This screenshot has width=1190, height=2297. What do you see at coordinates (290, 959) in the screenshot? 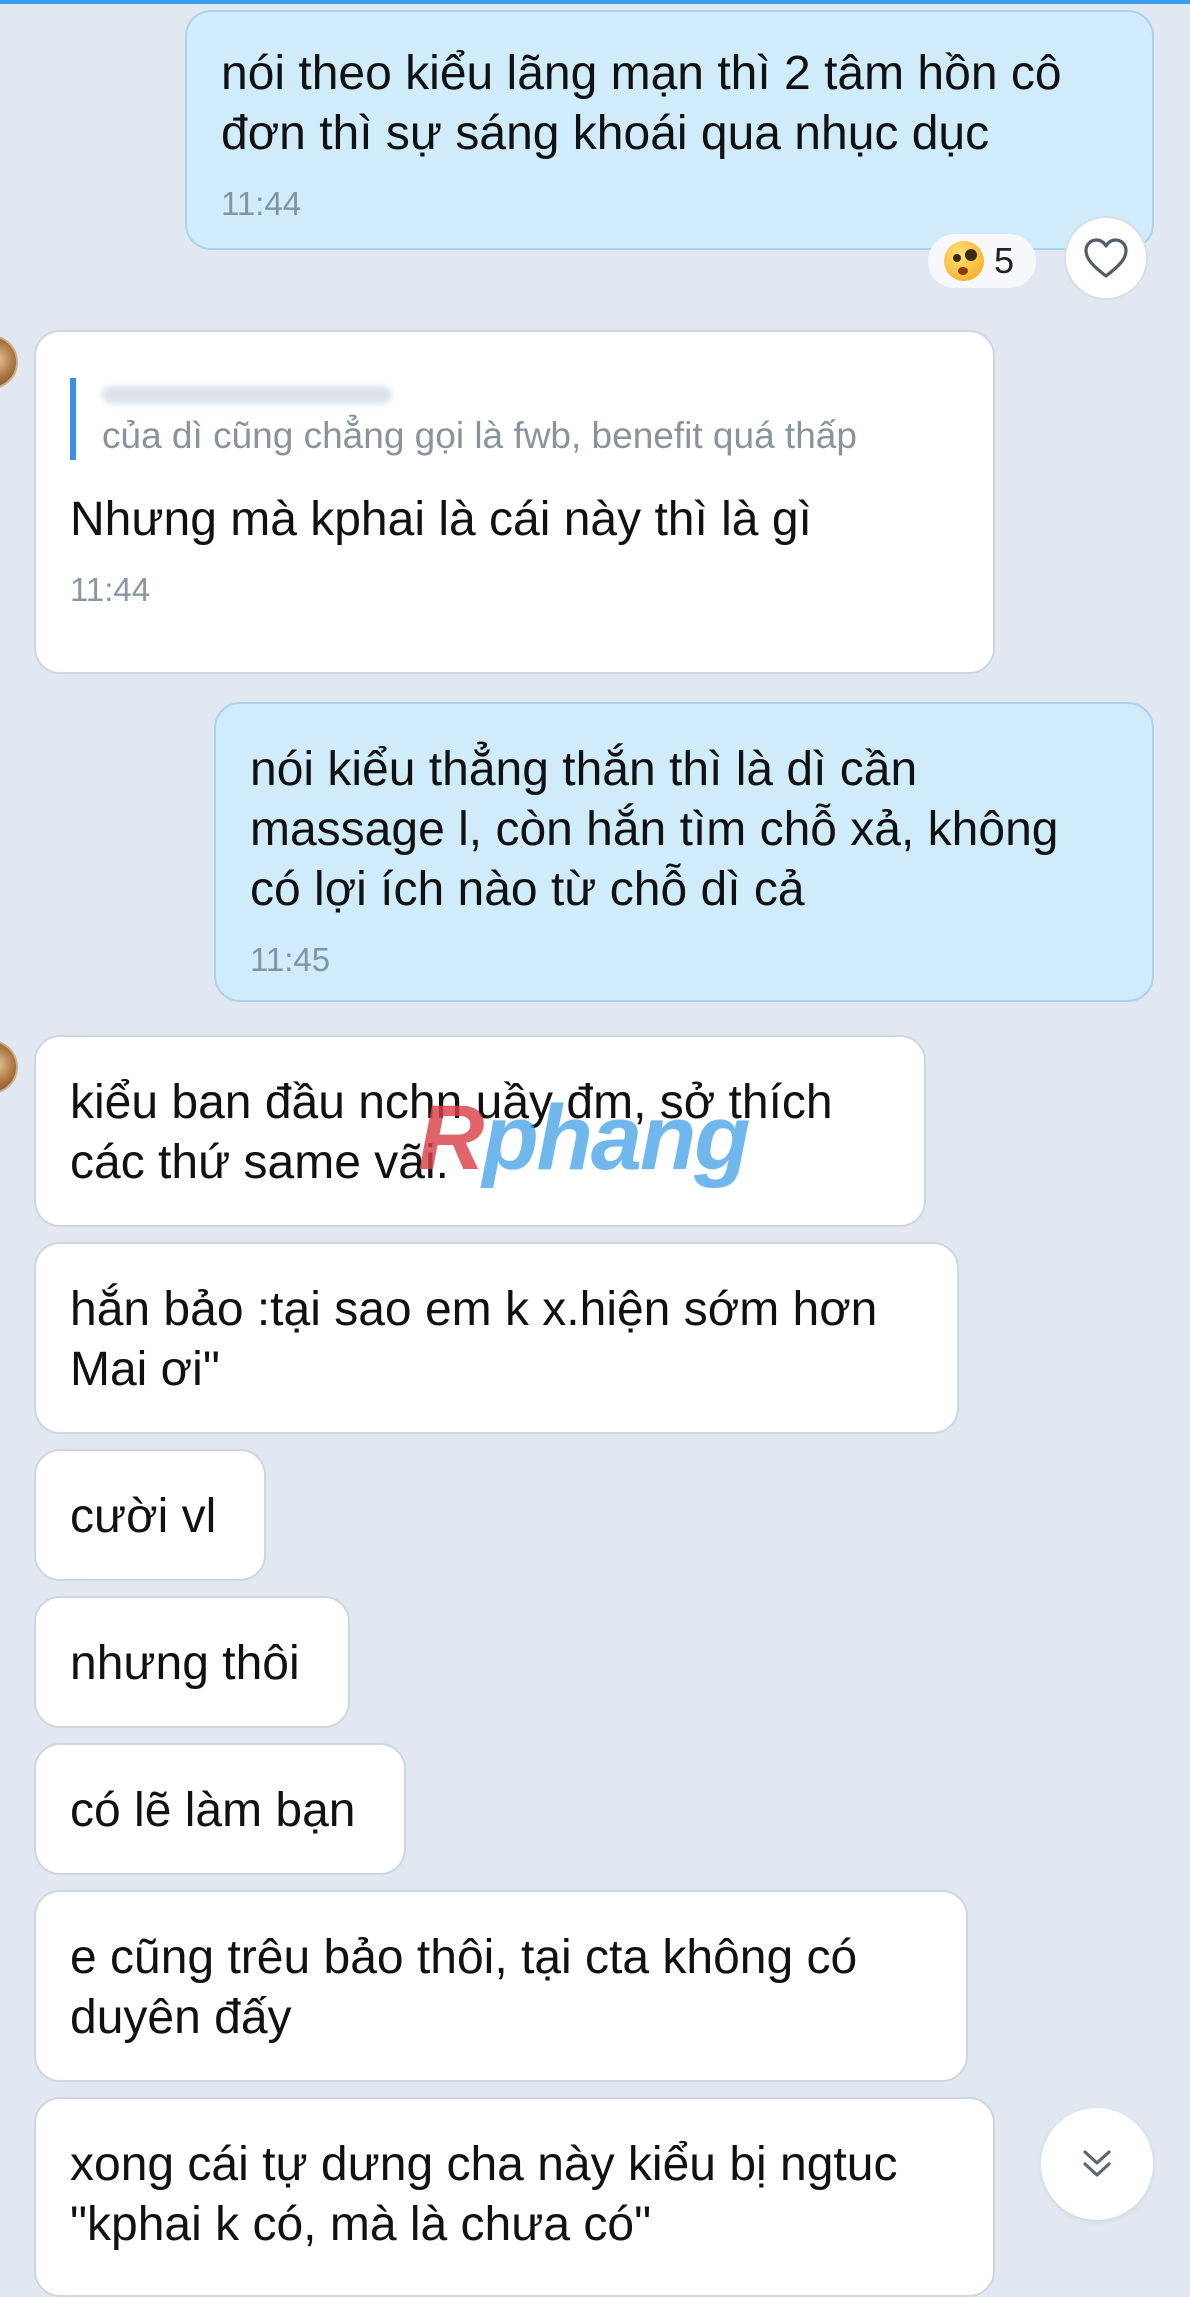
I see `message-time: 11:45` at bounding box center [290, 959].